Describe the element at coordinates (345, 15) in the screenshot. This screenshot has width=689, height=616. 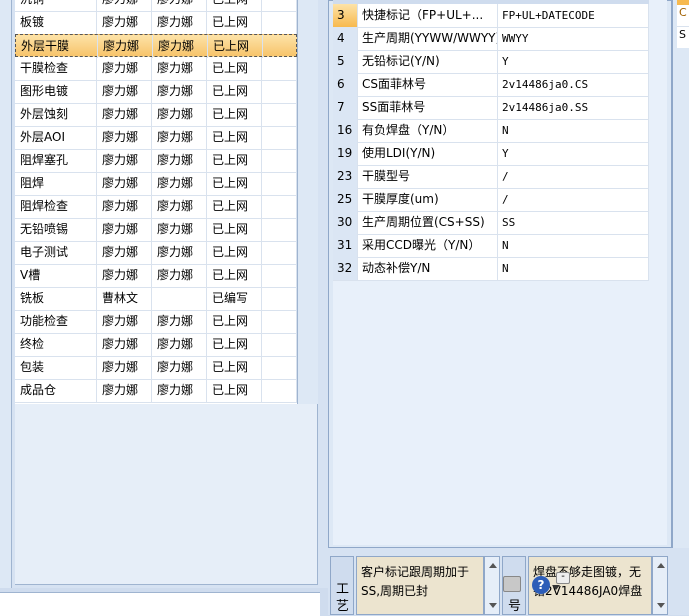
I see `parameter-number-cell: 3` at that location.